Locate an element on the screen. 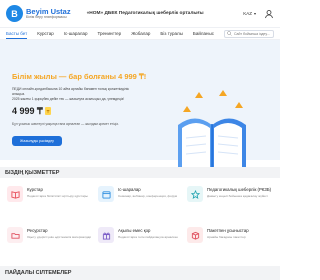 The image size is (320, 280). card-title: Ресурстар is located at coordinates (37, 230).